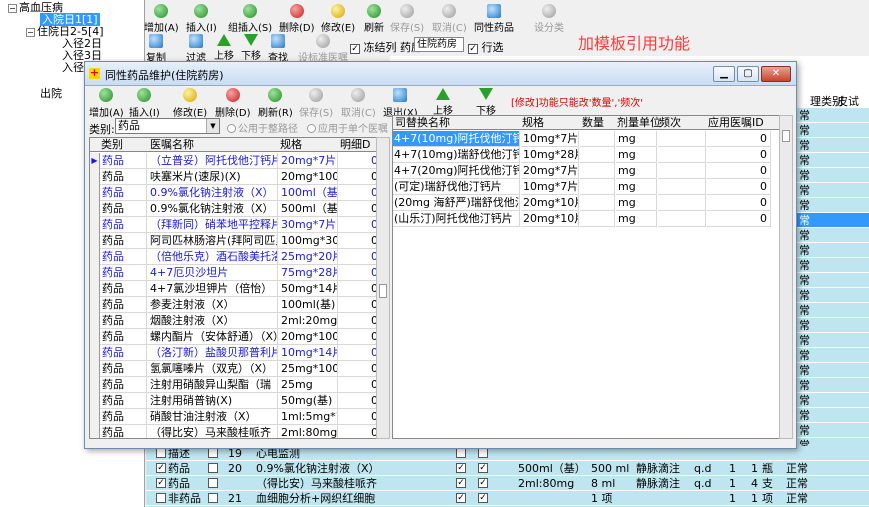 The width and height of the screenshot is (869, 507). What do you see at coordinates (507, 483) in the screenshot?
I see `table-row: ✓ 药品 （得比安）马来酸桂哌齐 2ml:80mg 8 ml 静脉滴注 q.d 1 4 支正常 ✓ ✓` at bounding box center [507, 483].